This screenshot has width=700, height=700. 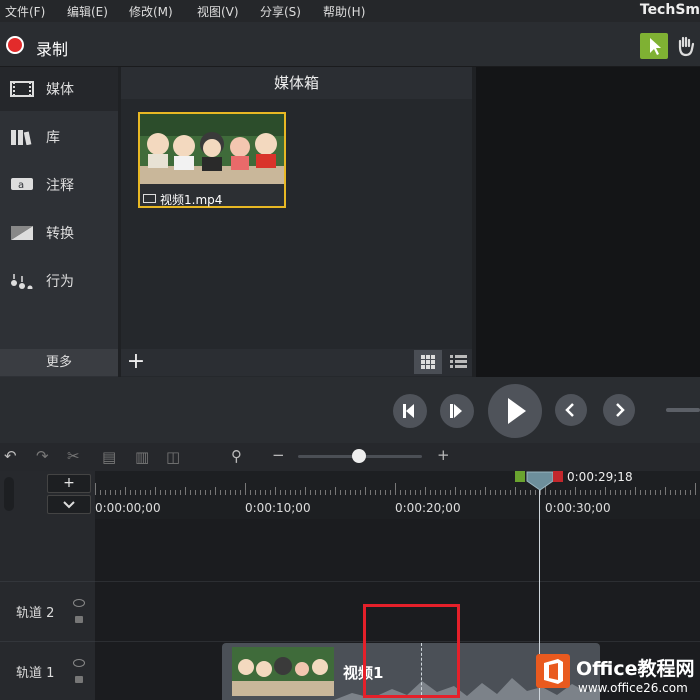 I want to click on step-forward-button, so click(x=457, y=411).